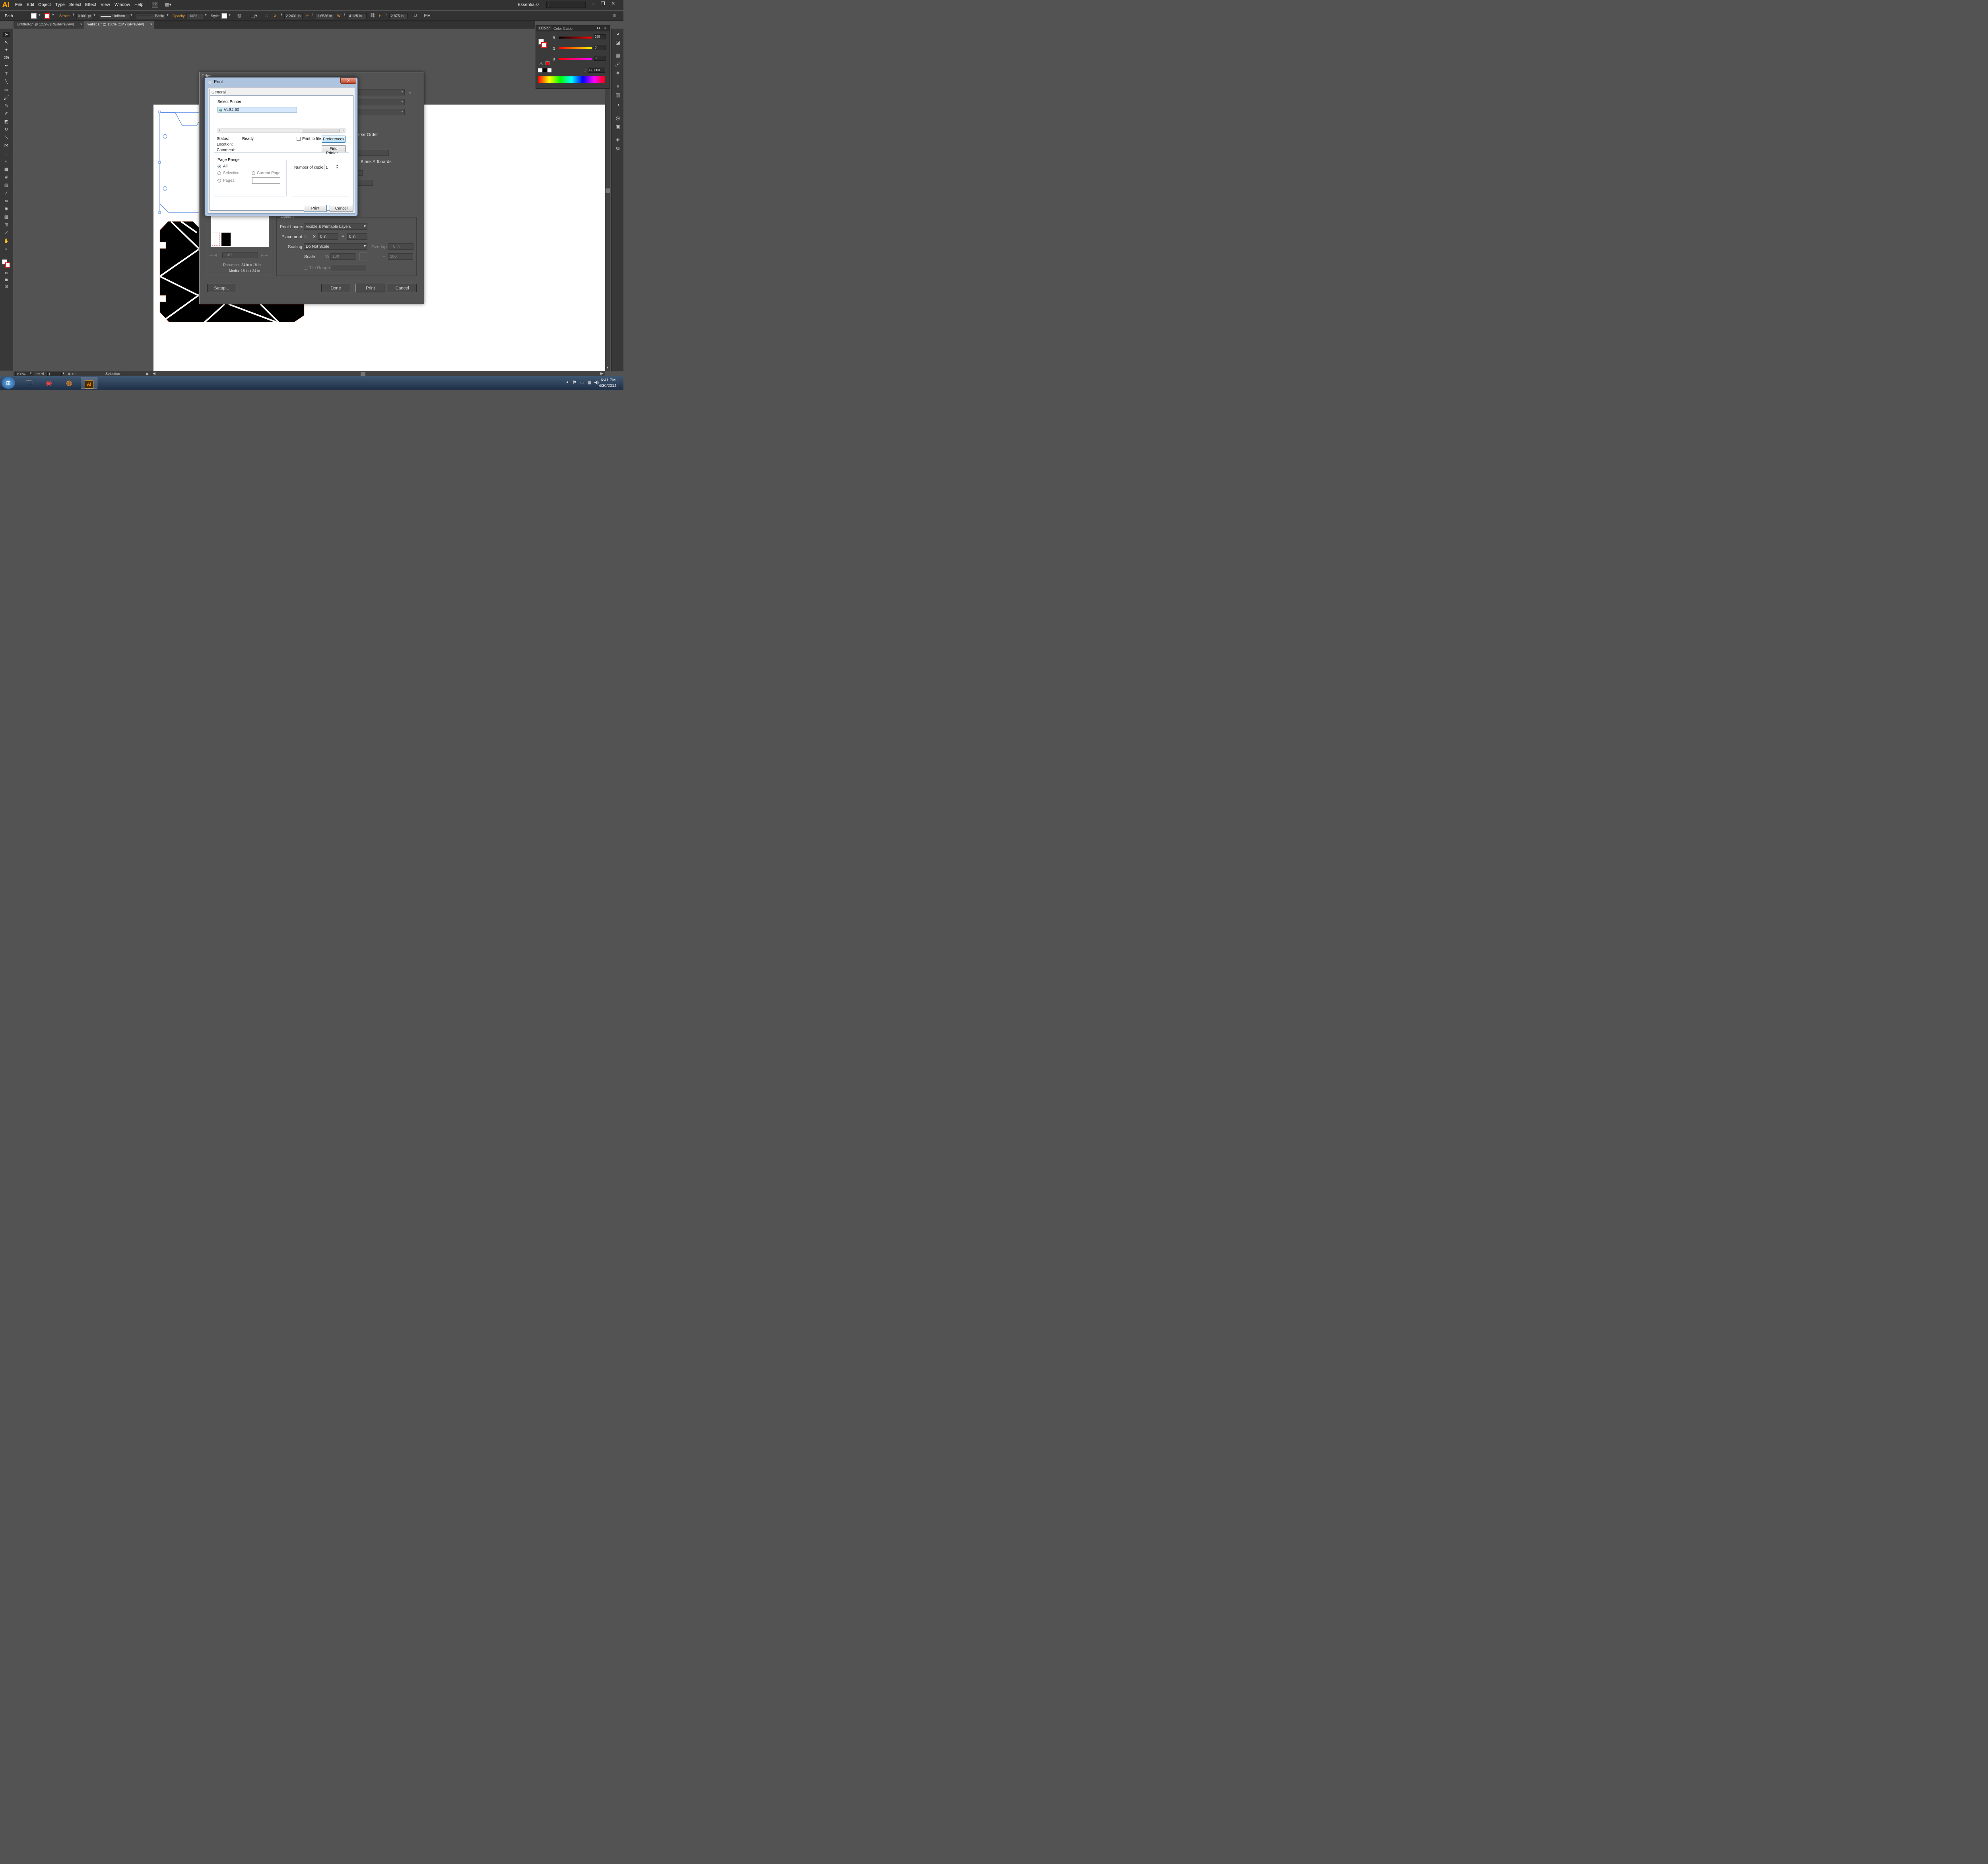 The width and height of the screenshot is (1988, 1864). Describe the element at coordinates (6, 98) in the screenshot. I see `paintbrush-tool-icon: 🖌` at that location.